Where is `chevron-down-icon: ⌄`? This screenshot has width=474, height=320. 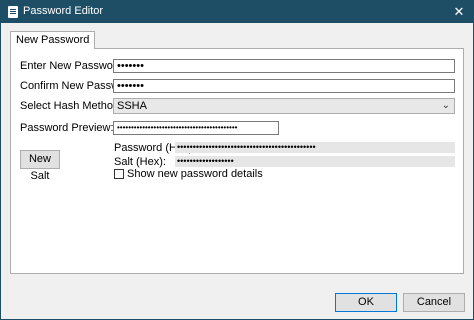
chevron-down-icon: ⌄ is located at coordinates (445, 105).